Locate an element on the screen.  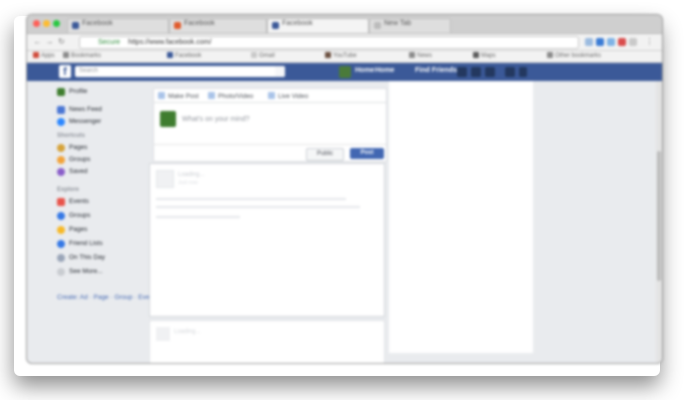
notifications-icon is located at coordinates (490, 72).